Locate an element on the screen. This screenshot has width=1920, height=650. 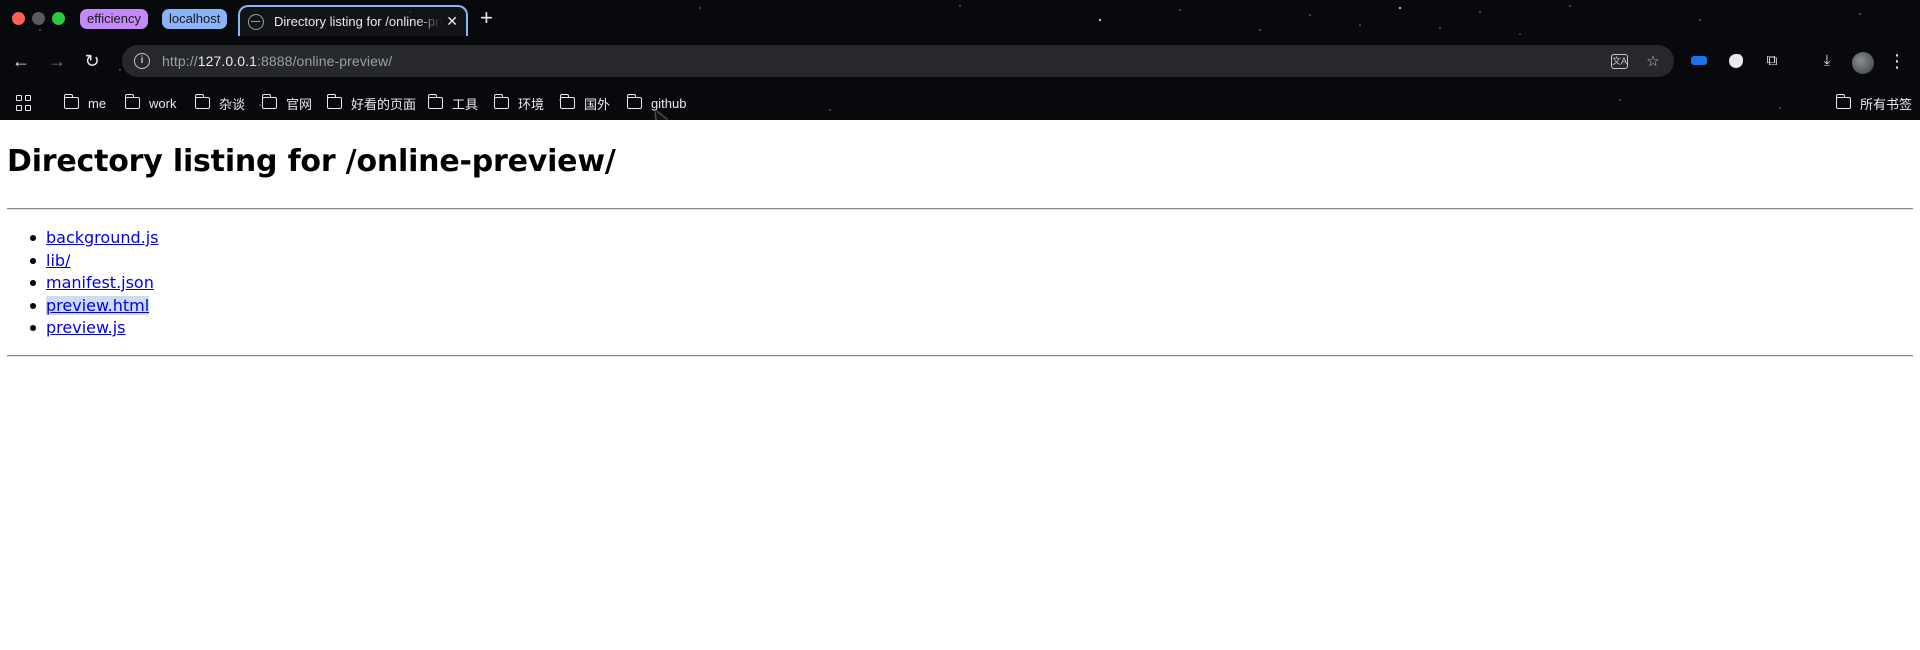
list-item: preview.js is located at coordinates (94, 328).